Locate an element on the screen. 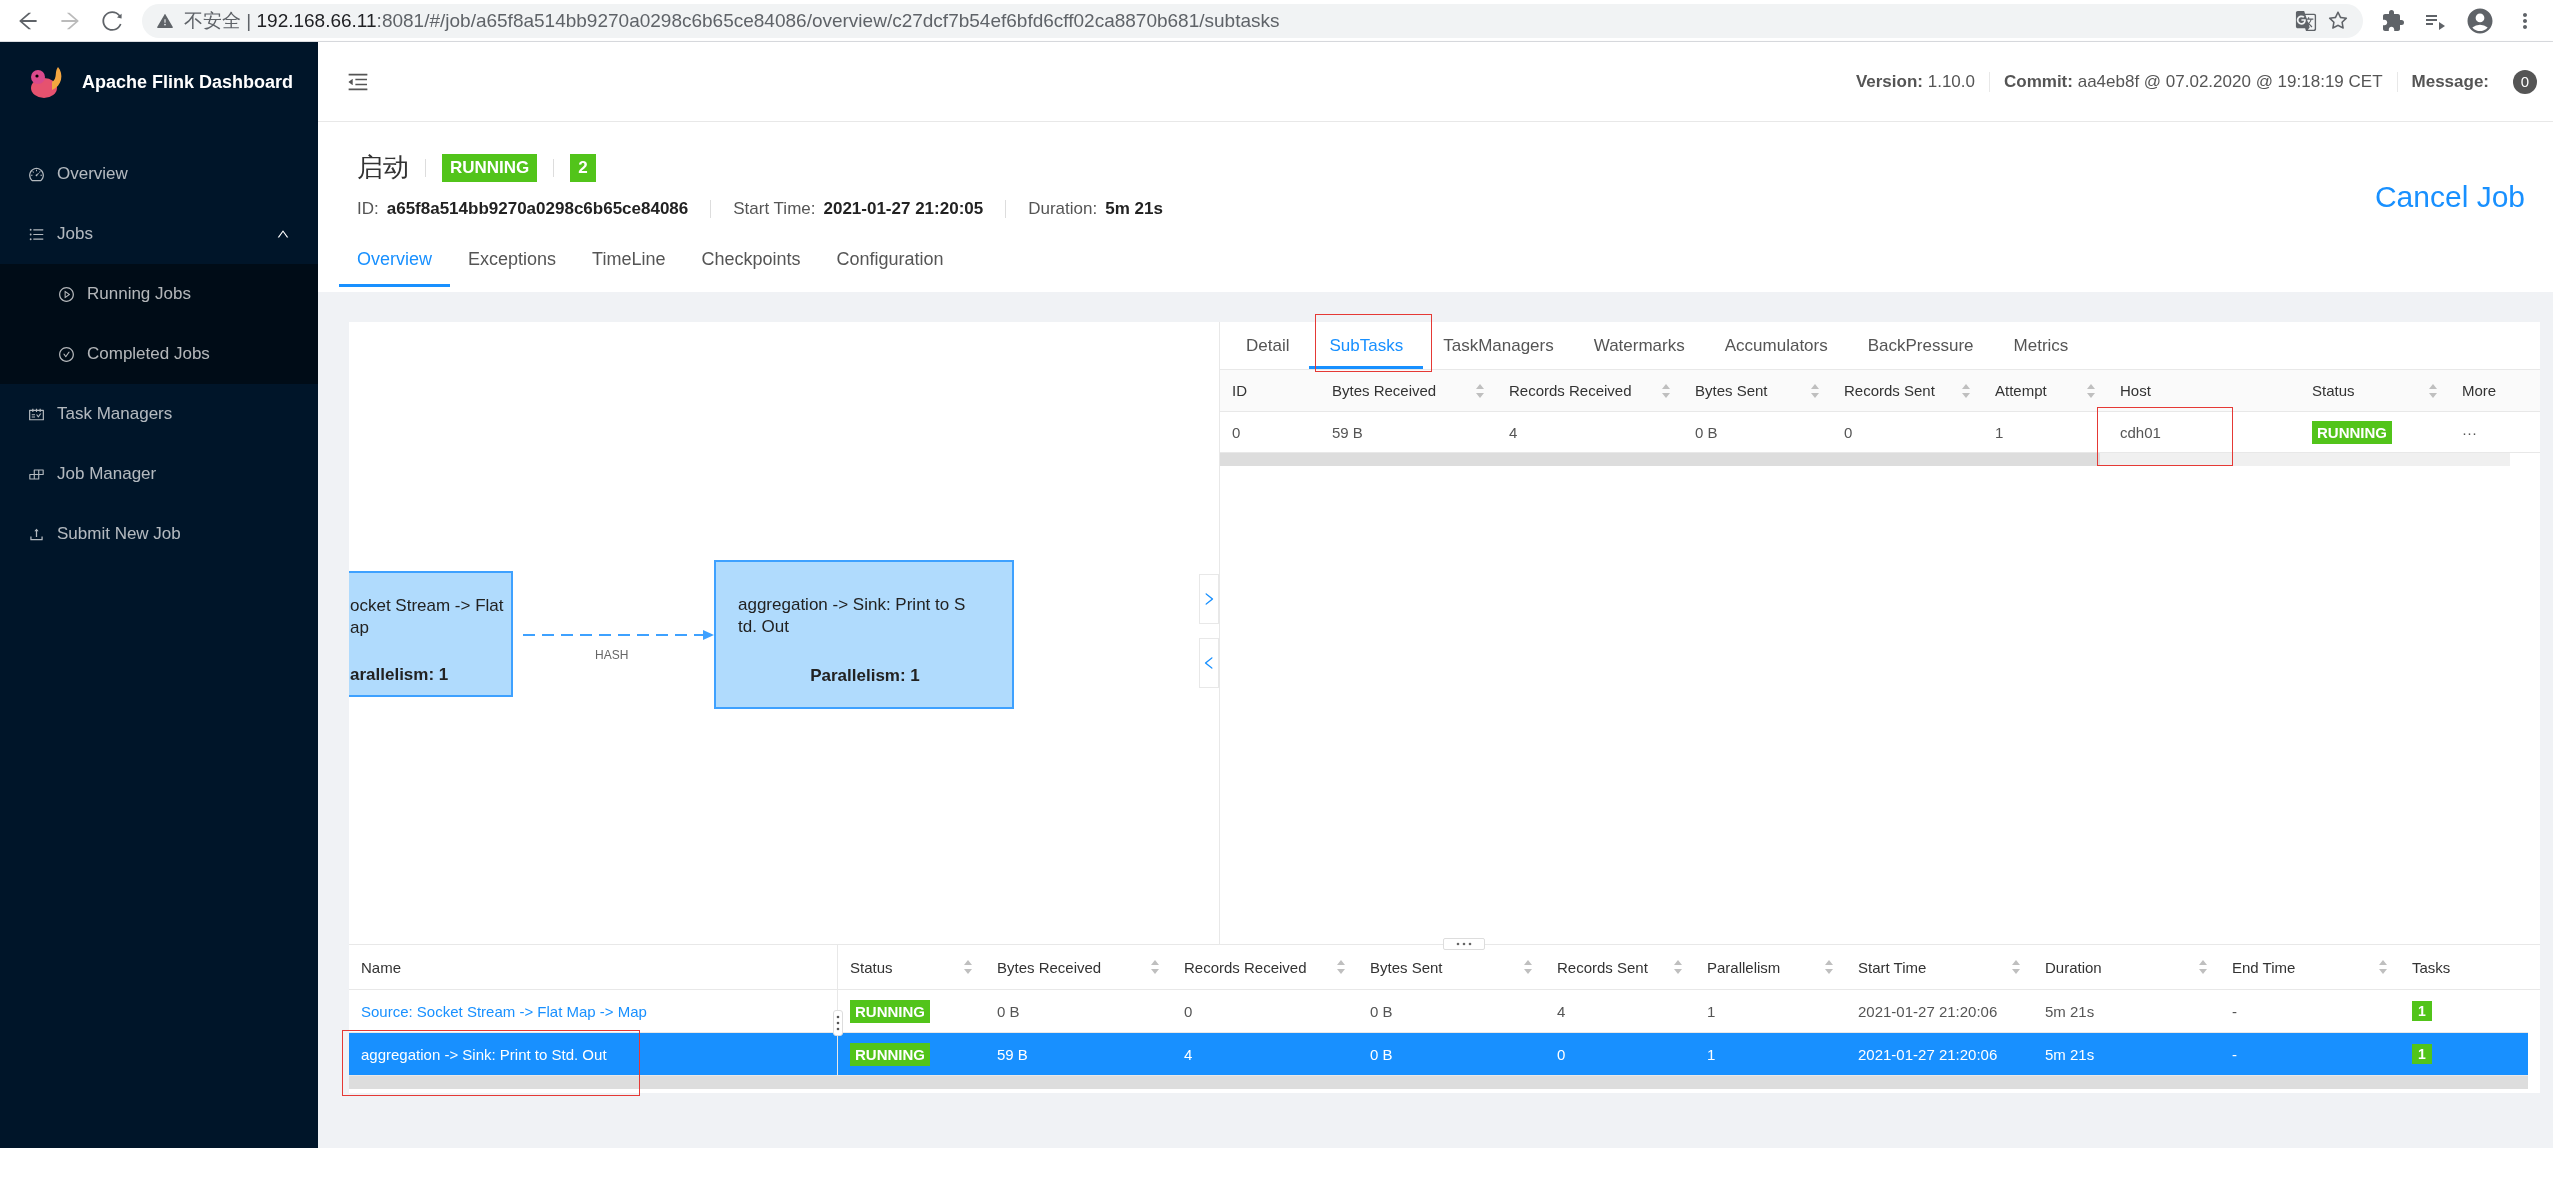  sidebar-item: Completed Jobs is located at coordinates (159, 354).